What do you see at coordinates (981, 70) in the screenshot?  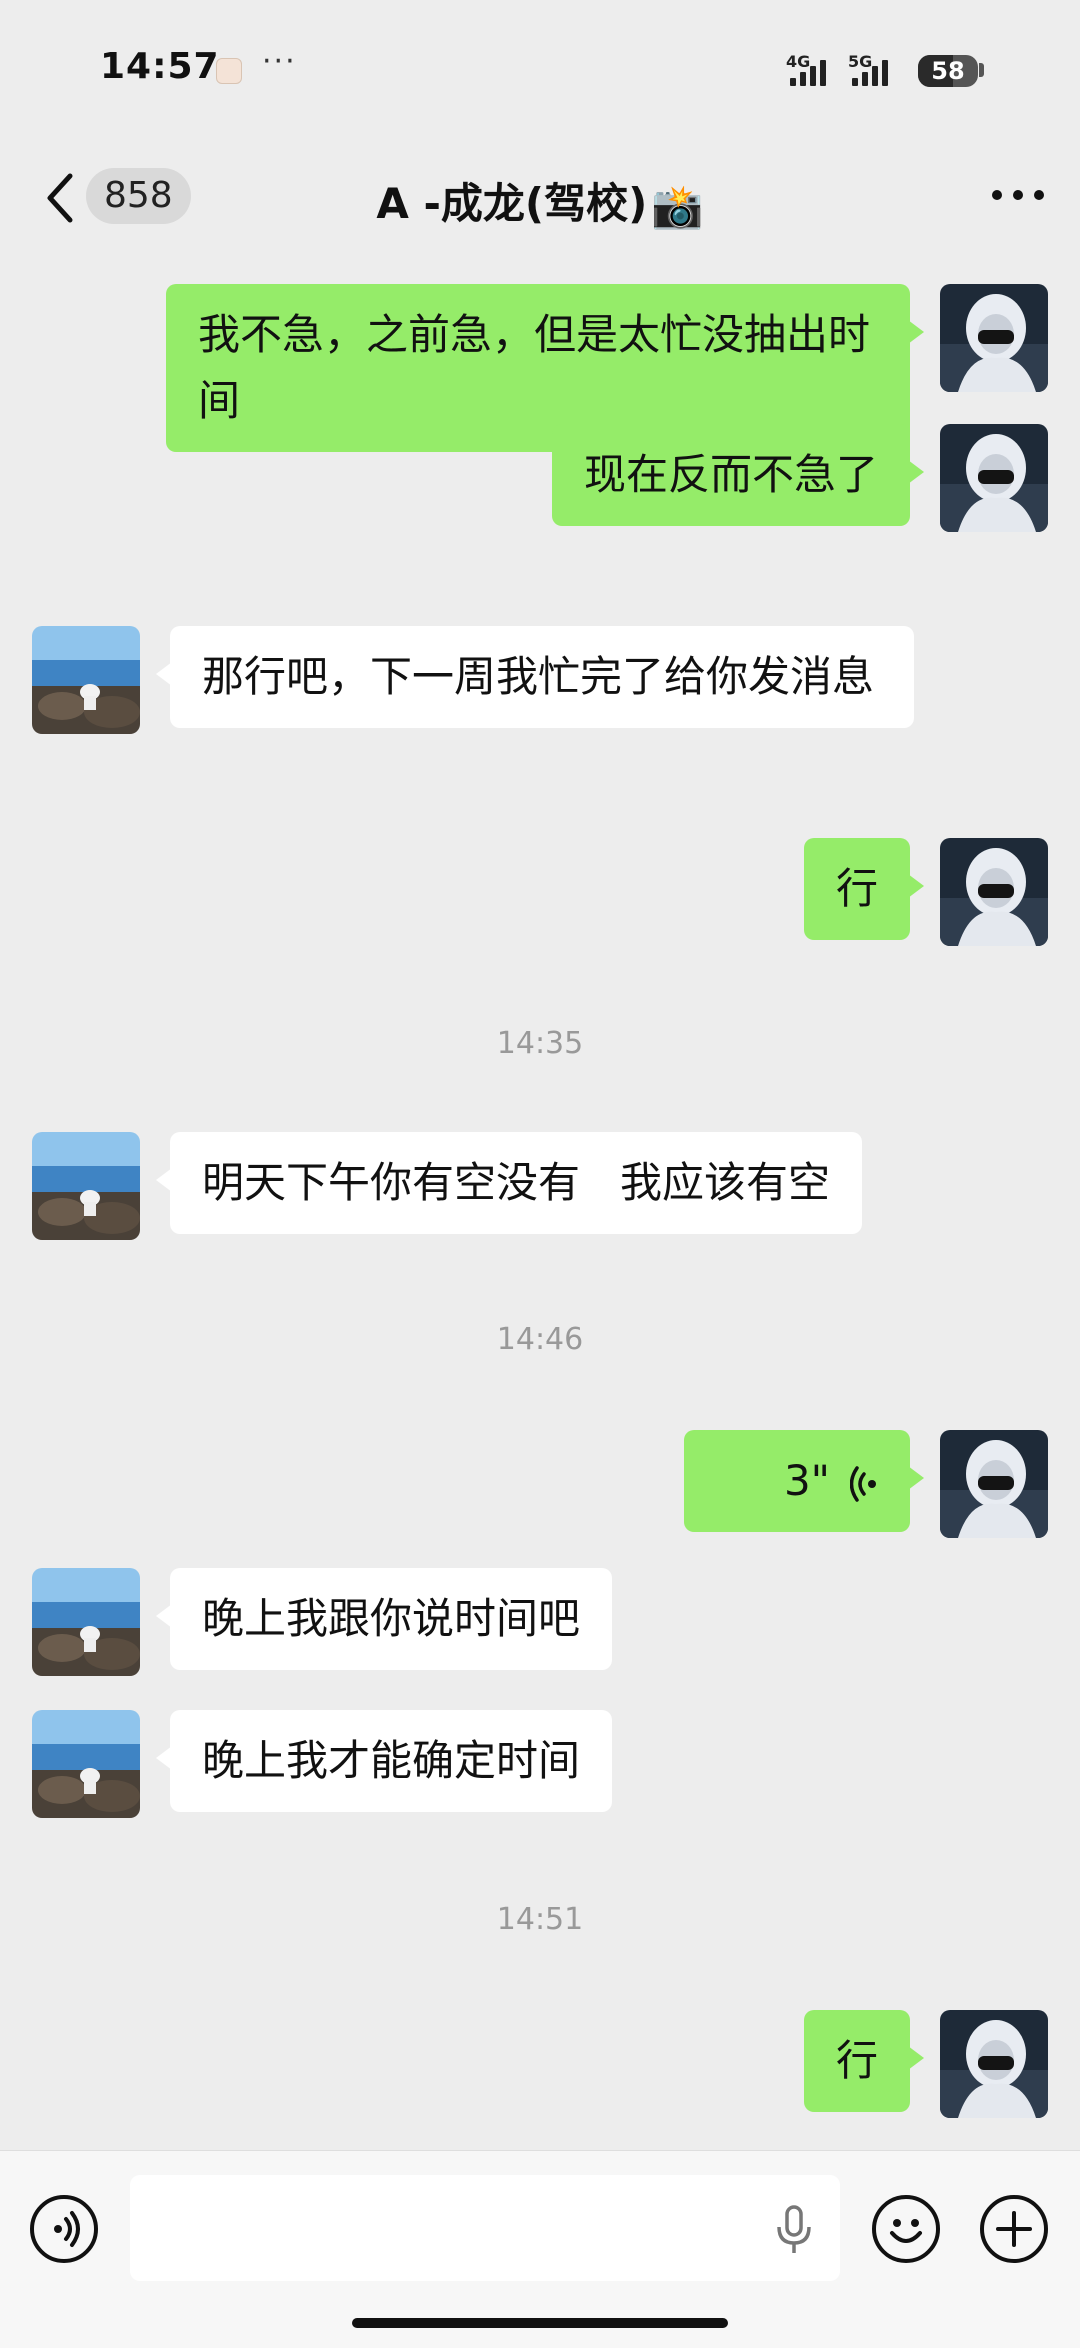 I see `battery-tip` at bounding box center [981, 70].